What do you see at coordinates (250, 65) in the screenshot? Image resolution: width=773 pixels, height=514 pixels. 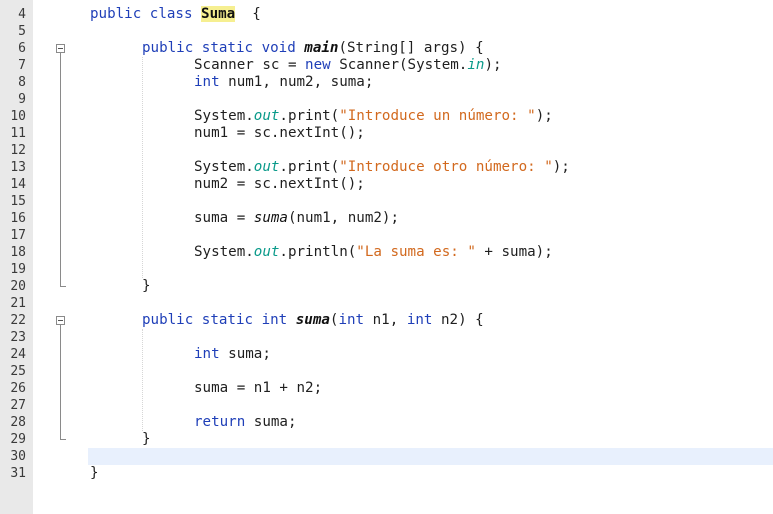 I see `code-token: Scanner sc =` at bounding box center [250, 65].